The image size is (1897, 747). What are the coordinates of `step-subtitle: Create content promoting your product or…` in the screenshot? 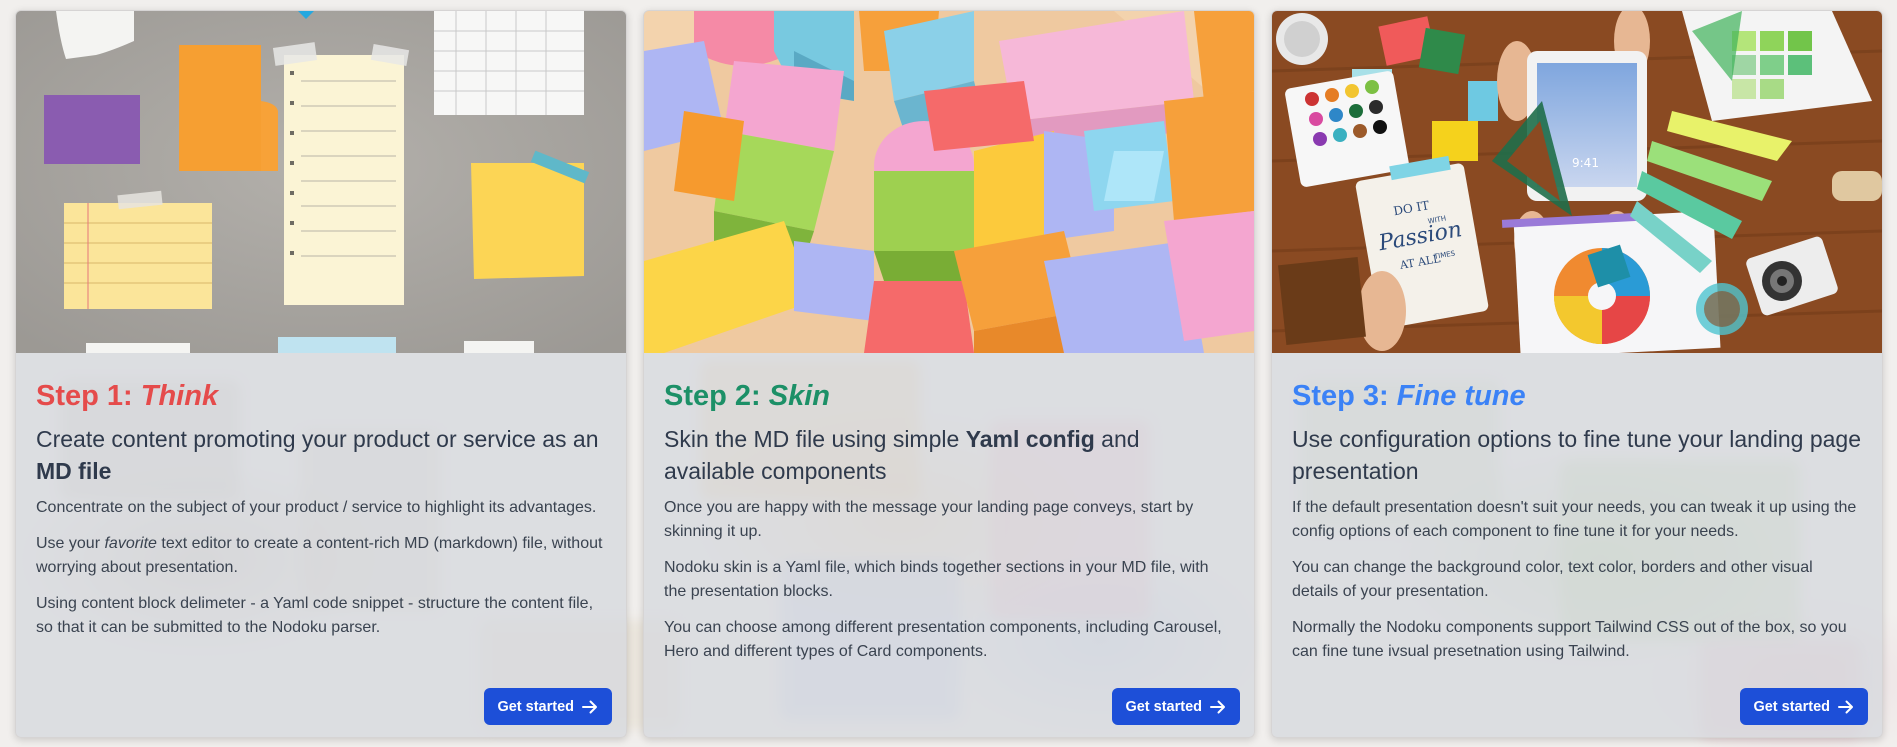 It's located at (321, 455).